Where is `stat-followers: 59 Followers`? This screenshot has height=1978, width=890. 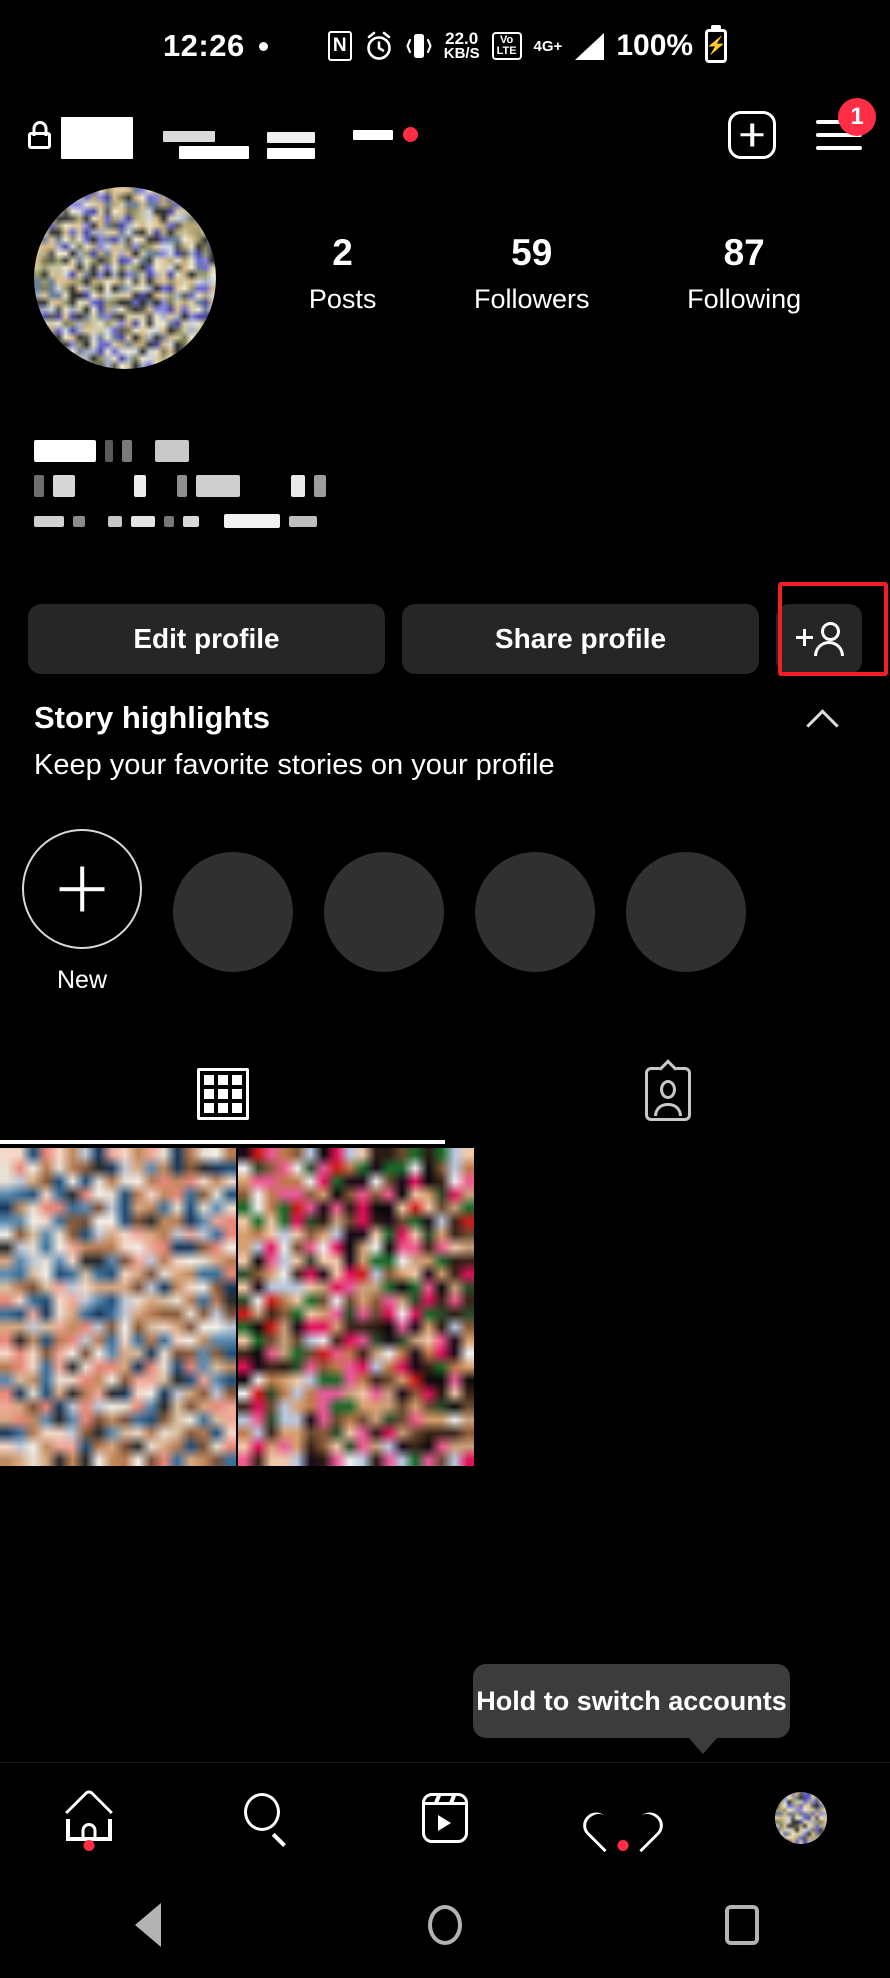 stat-followers: 59 Followers is located at coordinates (532, 275).